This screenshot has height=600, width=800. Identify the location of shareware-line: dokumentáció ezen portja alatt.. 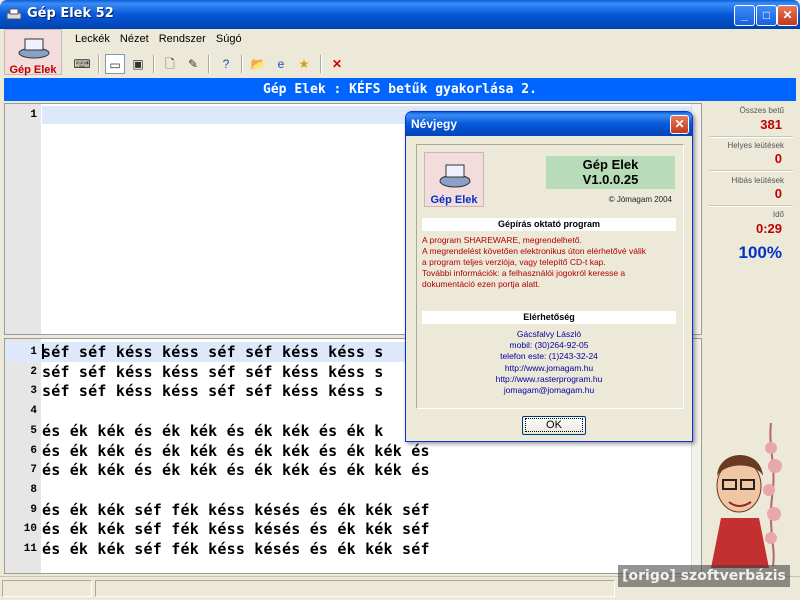
(481, 284).